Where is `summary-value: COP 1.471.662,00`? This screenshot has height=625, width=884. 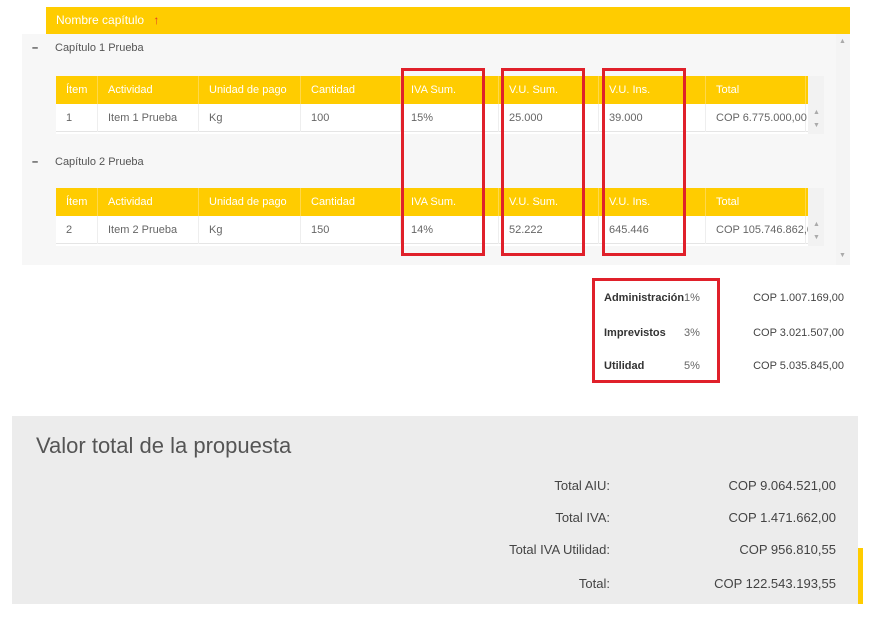 summary-value: COP 1.471.662,00 is located at coordinates (782, 517).